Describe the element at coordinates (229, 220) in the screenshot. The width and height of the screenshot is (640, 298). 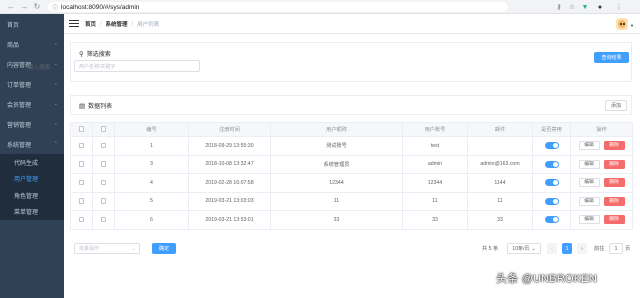
I see `cell-register-time: 2019-03-21 13:53:01` at that location.